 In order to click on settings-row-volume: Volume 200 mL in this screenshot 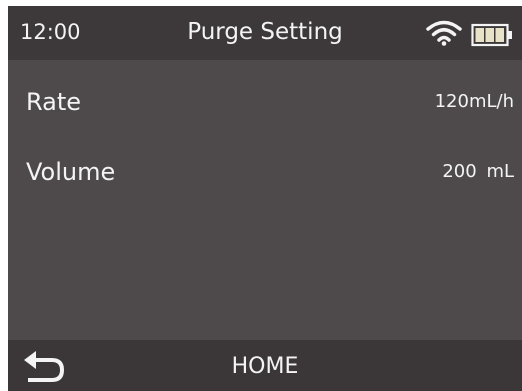, I will do `click(265, 171)`.